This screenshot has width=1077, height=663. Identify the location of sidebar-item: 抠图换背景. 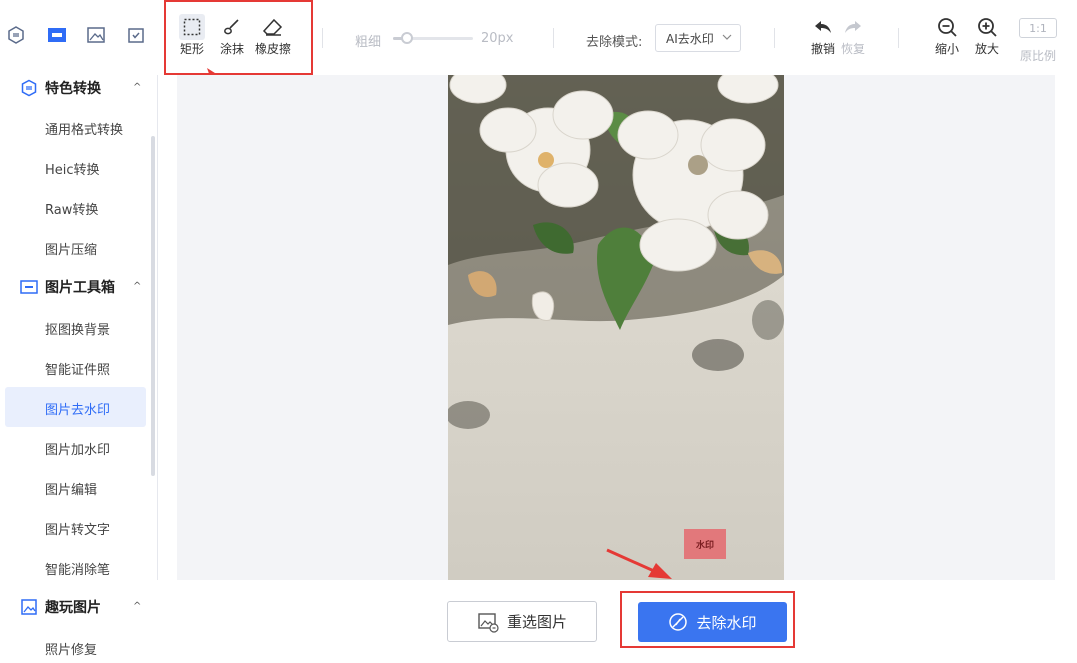
(77, 328).